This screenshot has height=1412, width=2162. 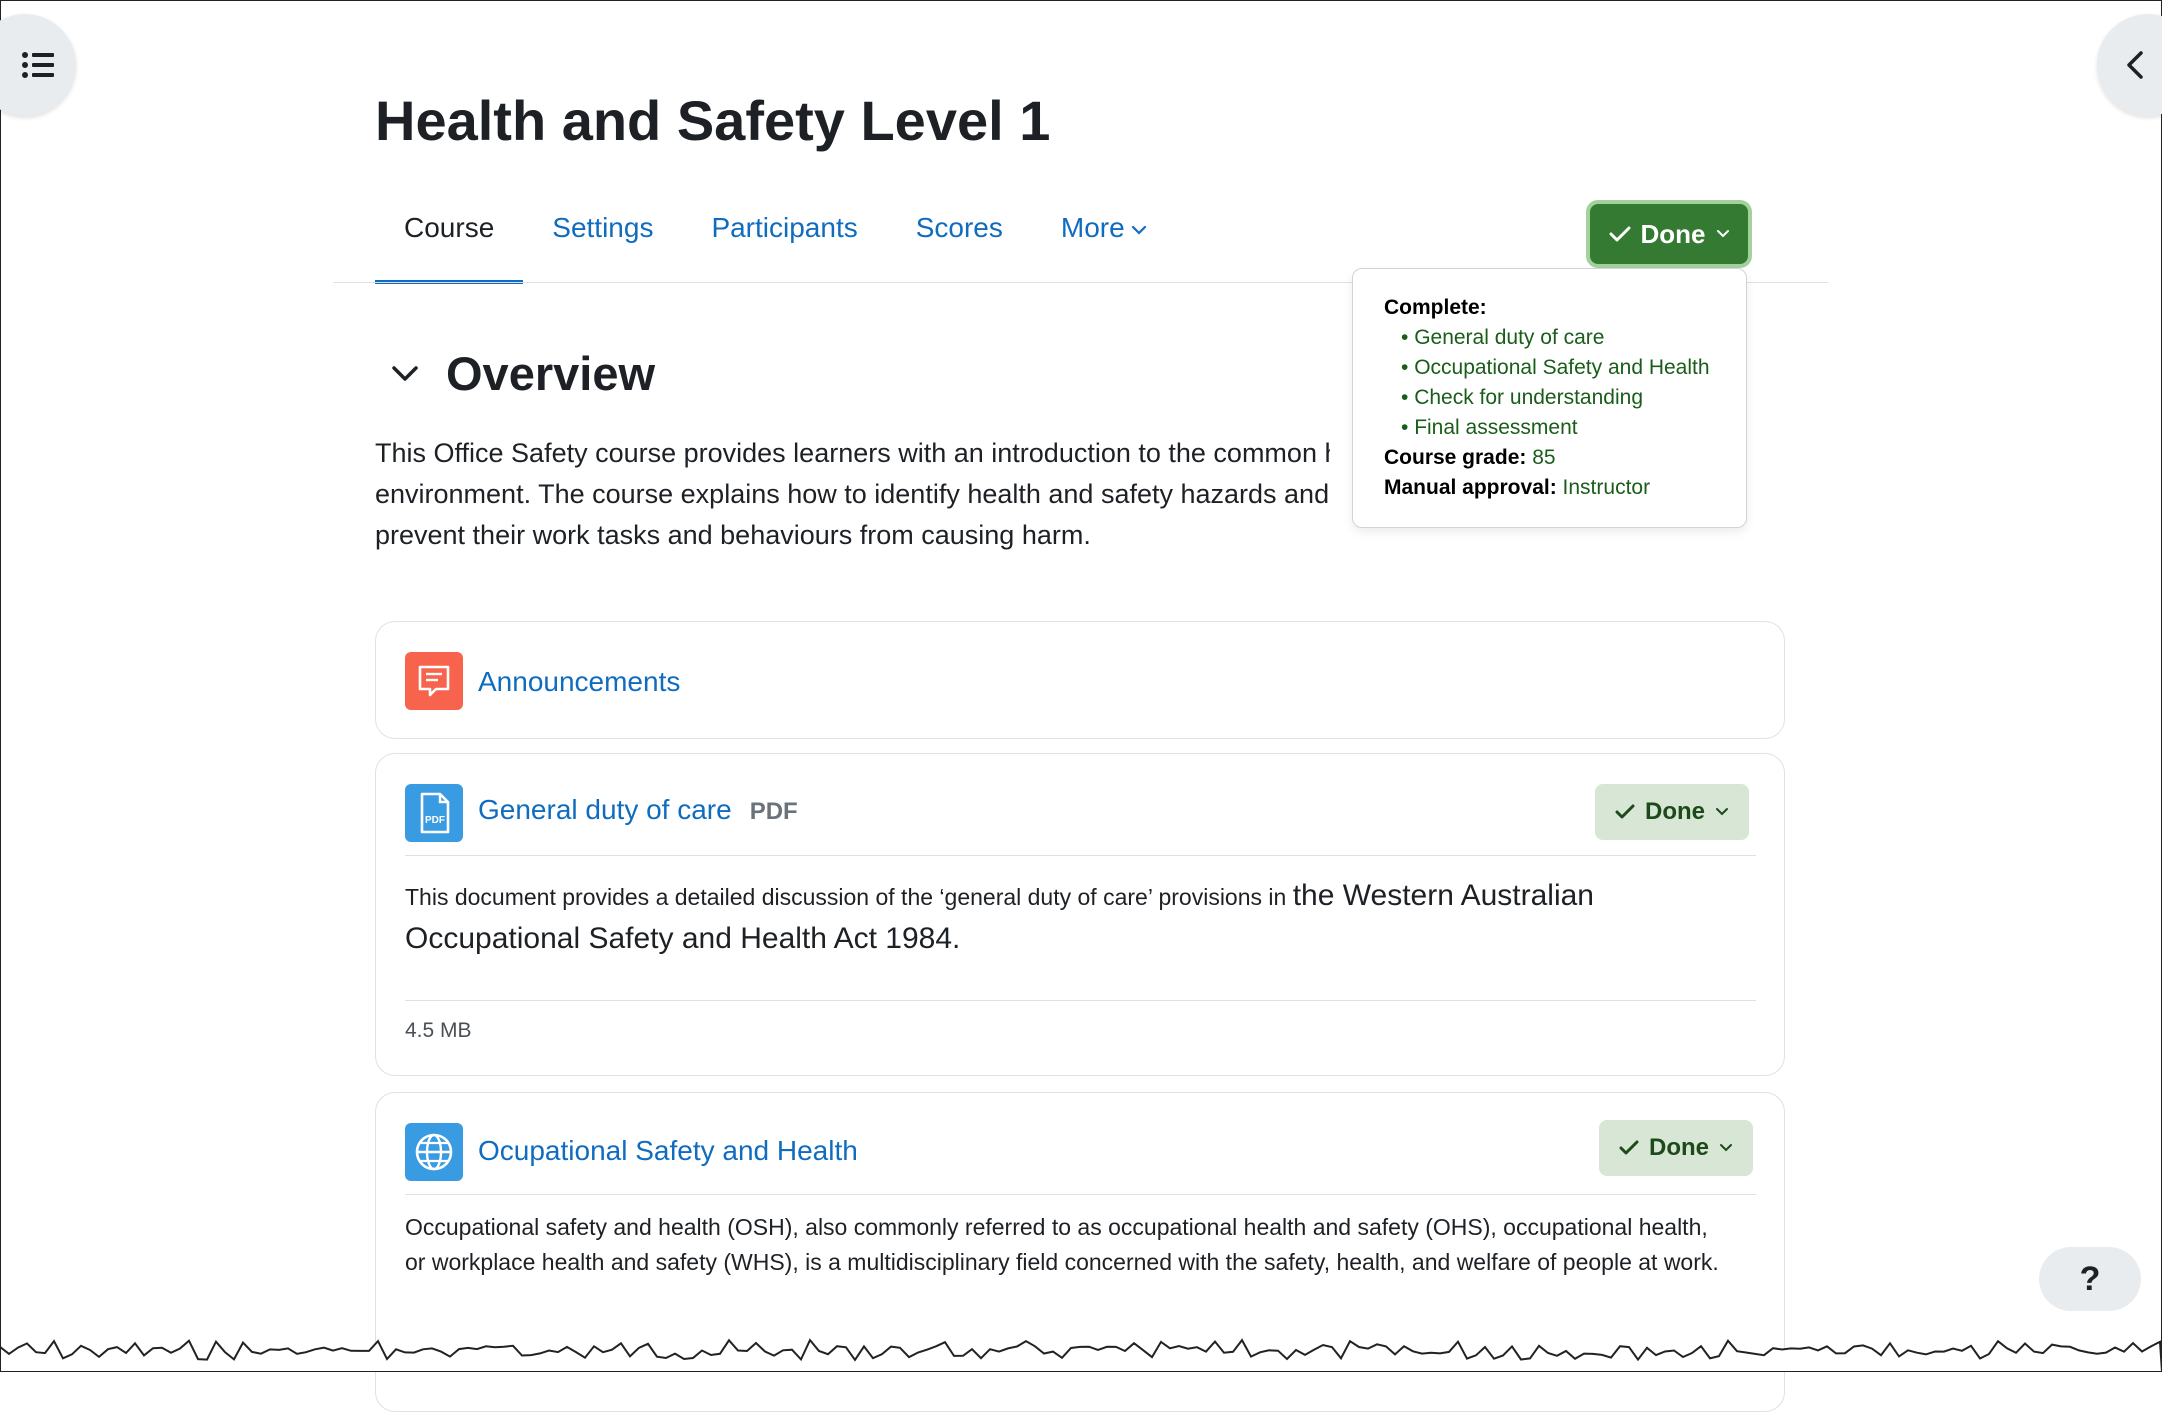 I want to click on list-item-label: General duty of care, so click(x=1509, y=337).